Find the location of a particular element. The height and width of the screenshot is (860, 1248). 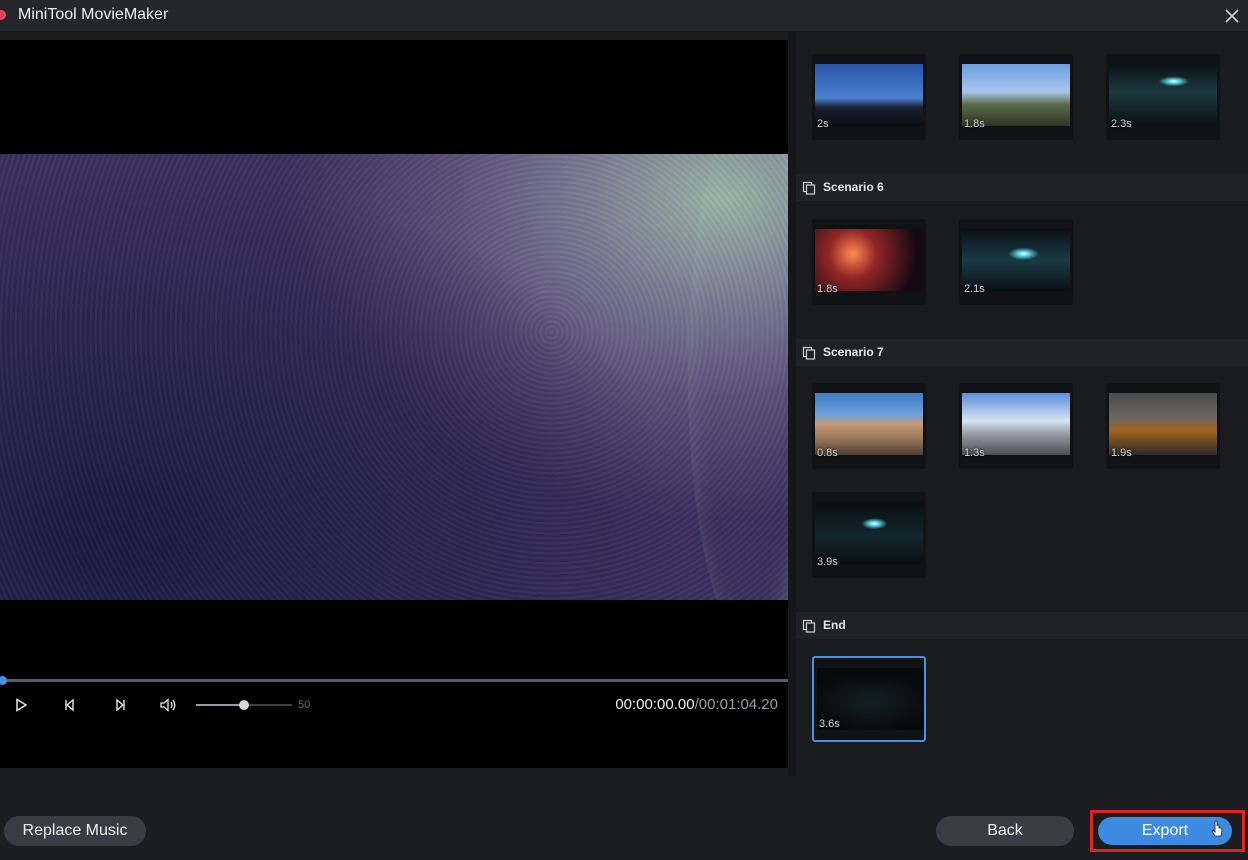

clip-thumbnail: 2s is located at coordinates (869, 97).